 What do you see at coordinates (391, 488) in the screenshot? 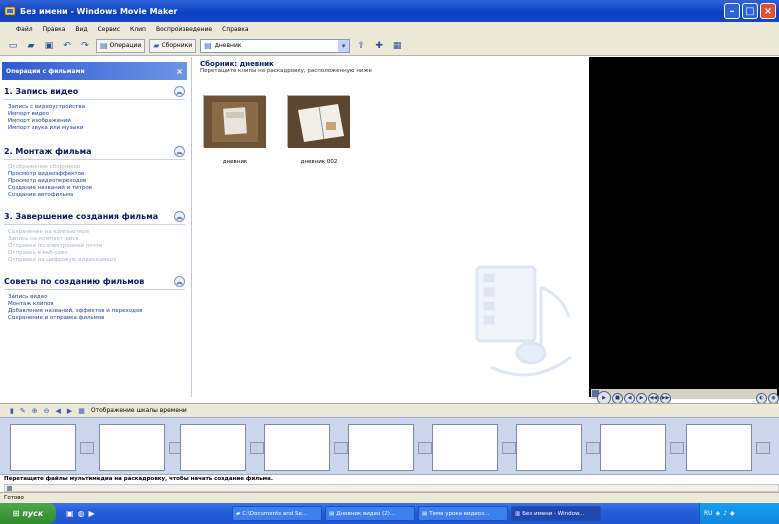
I see `storyboard-scrollbar` at bounding box center [391, 488].